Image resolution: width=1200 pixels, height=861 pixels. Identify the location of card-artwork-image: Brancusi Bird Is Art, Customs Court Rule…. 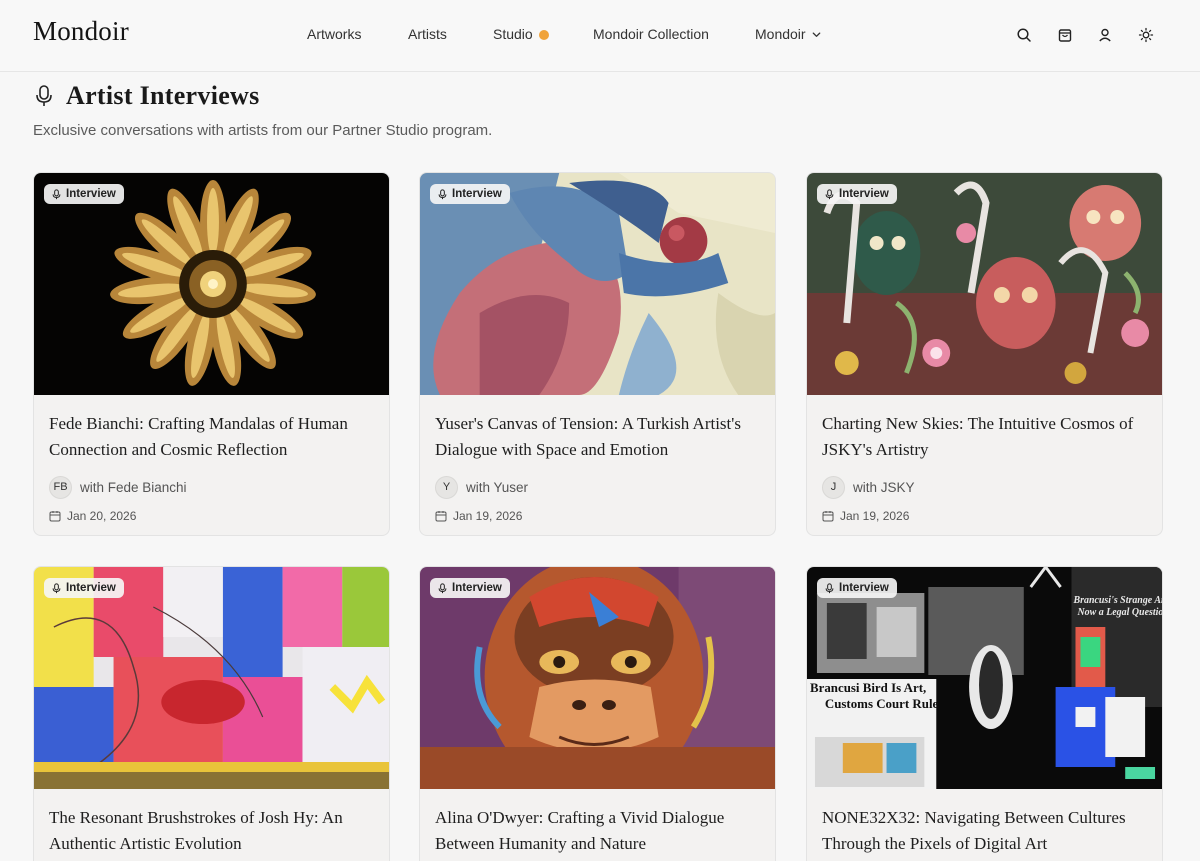
(984, 678).